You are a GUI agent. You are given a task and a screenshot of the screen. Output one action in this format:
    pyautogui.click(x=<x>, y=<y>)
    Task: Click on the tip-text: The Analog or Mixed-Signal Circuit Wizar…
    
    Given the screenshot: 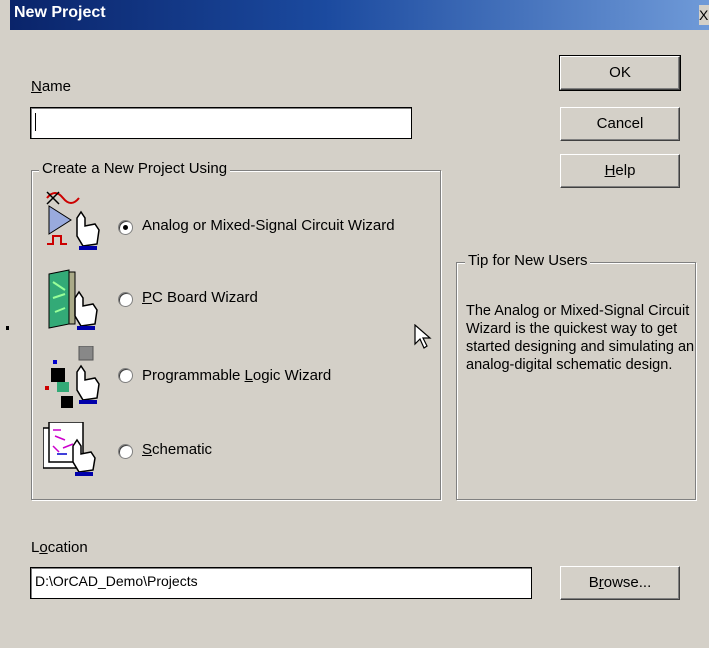 What is the action you would take?
    pyautogui.click(x=580, y=338)
    